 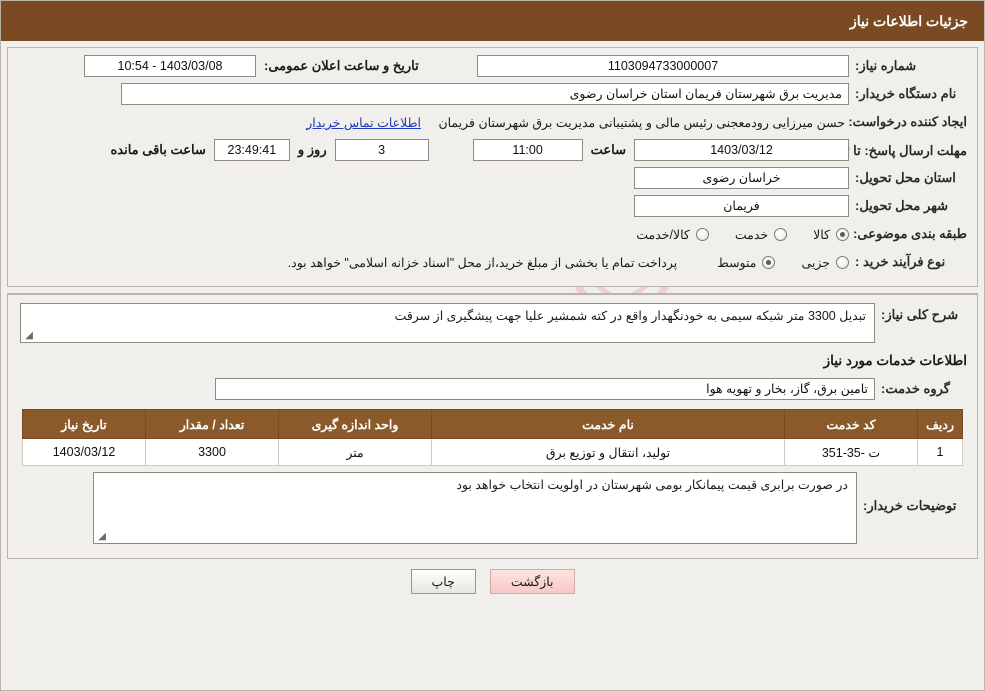 What do you see at coordinates (492, 21) in the screenshot?
I see `page-header: جزئیات اطلاعات نیاز` at bounding box center [492, 21].